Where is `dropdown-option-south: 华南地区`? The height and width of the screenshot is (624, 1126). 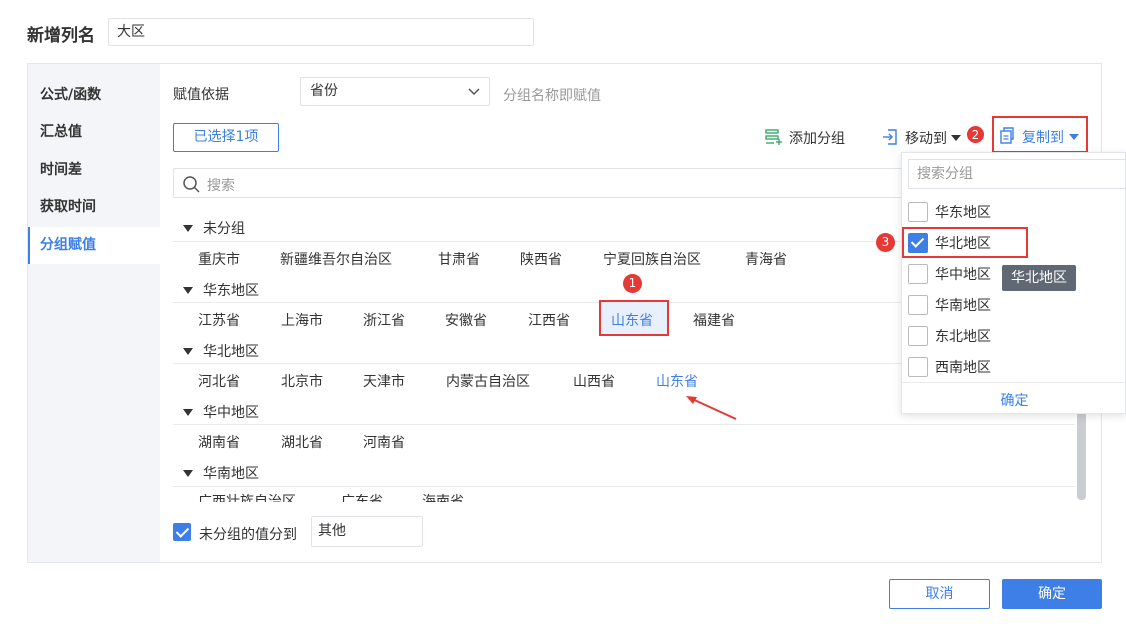
dropdown-option-south: 华南地区 is located at coordinates (1008, 305).